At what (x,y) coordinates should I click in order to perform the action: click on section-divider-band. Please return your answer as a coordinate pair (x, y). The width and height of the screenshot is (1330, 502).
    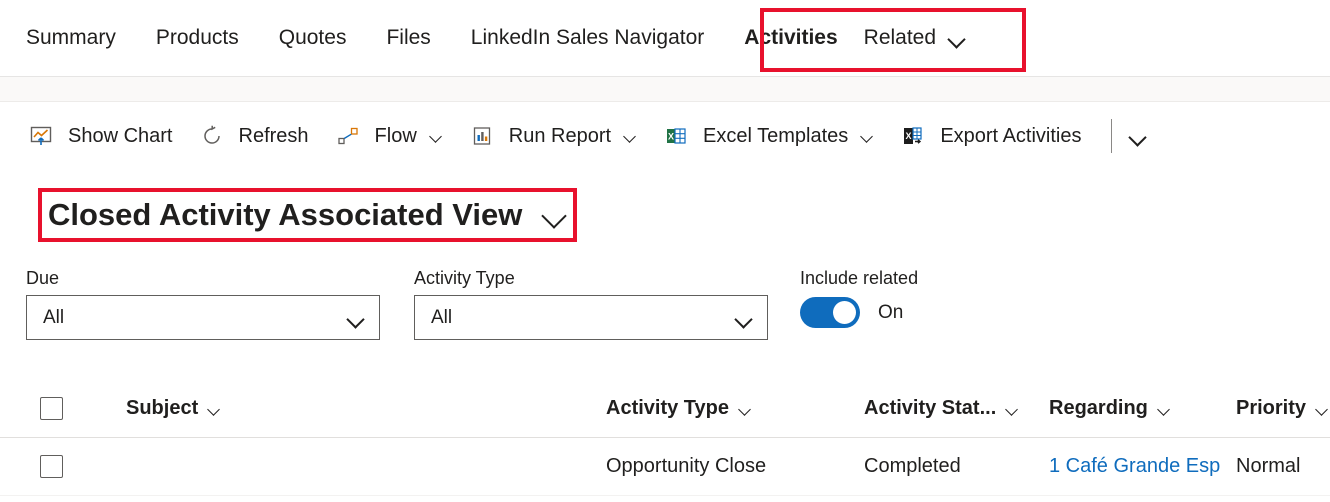
    Looking at the image, I should click on (665, 89).